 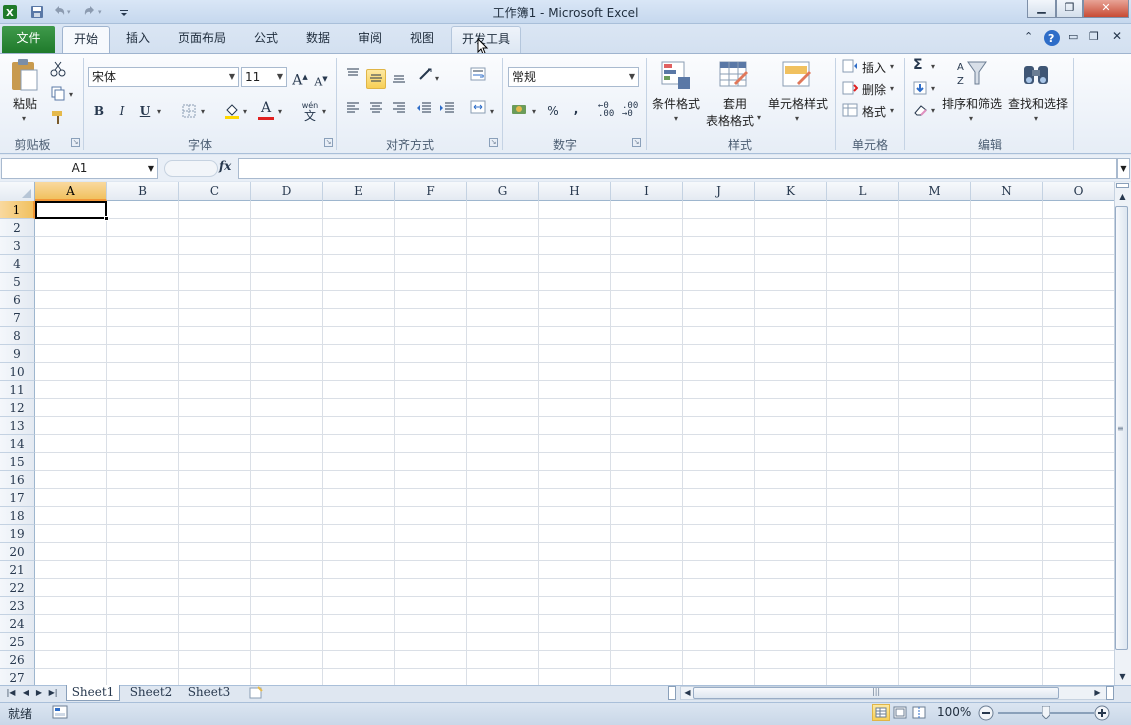 What do you see at coordinates (17, 462) in the screenshot?
I see `row-header-15: 15` at bounding box center [17, 462].